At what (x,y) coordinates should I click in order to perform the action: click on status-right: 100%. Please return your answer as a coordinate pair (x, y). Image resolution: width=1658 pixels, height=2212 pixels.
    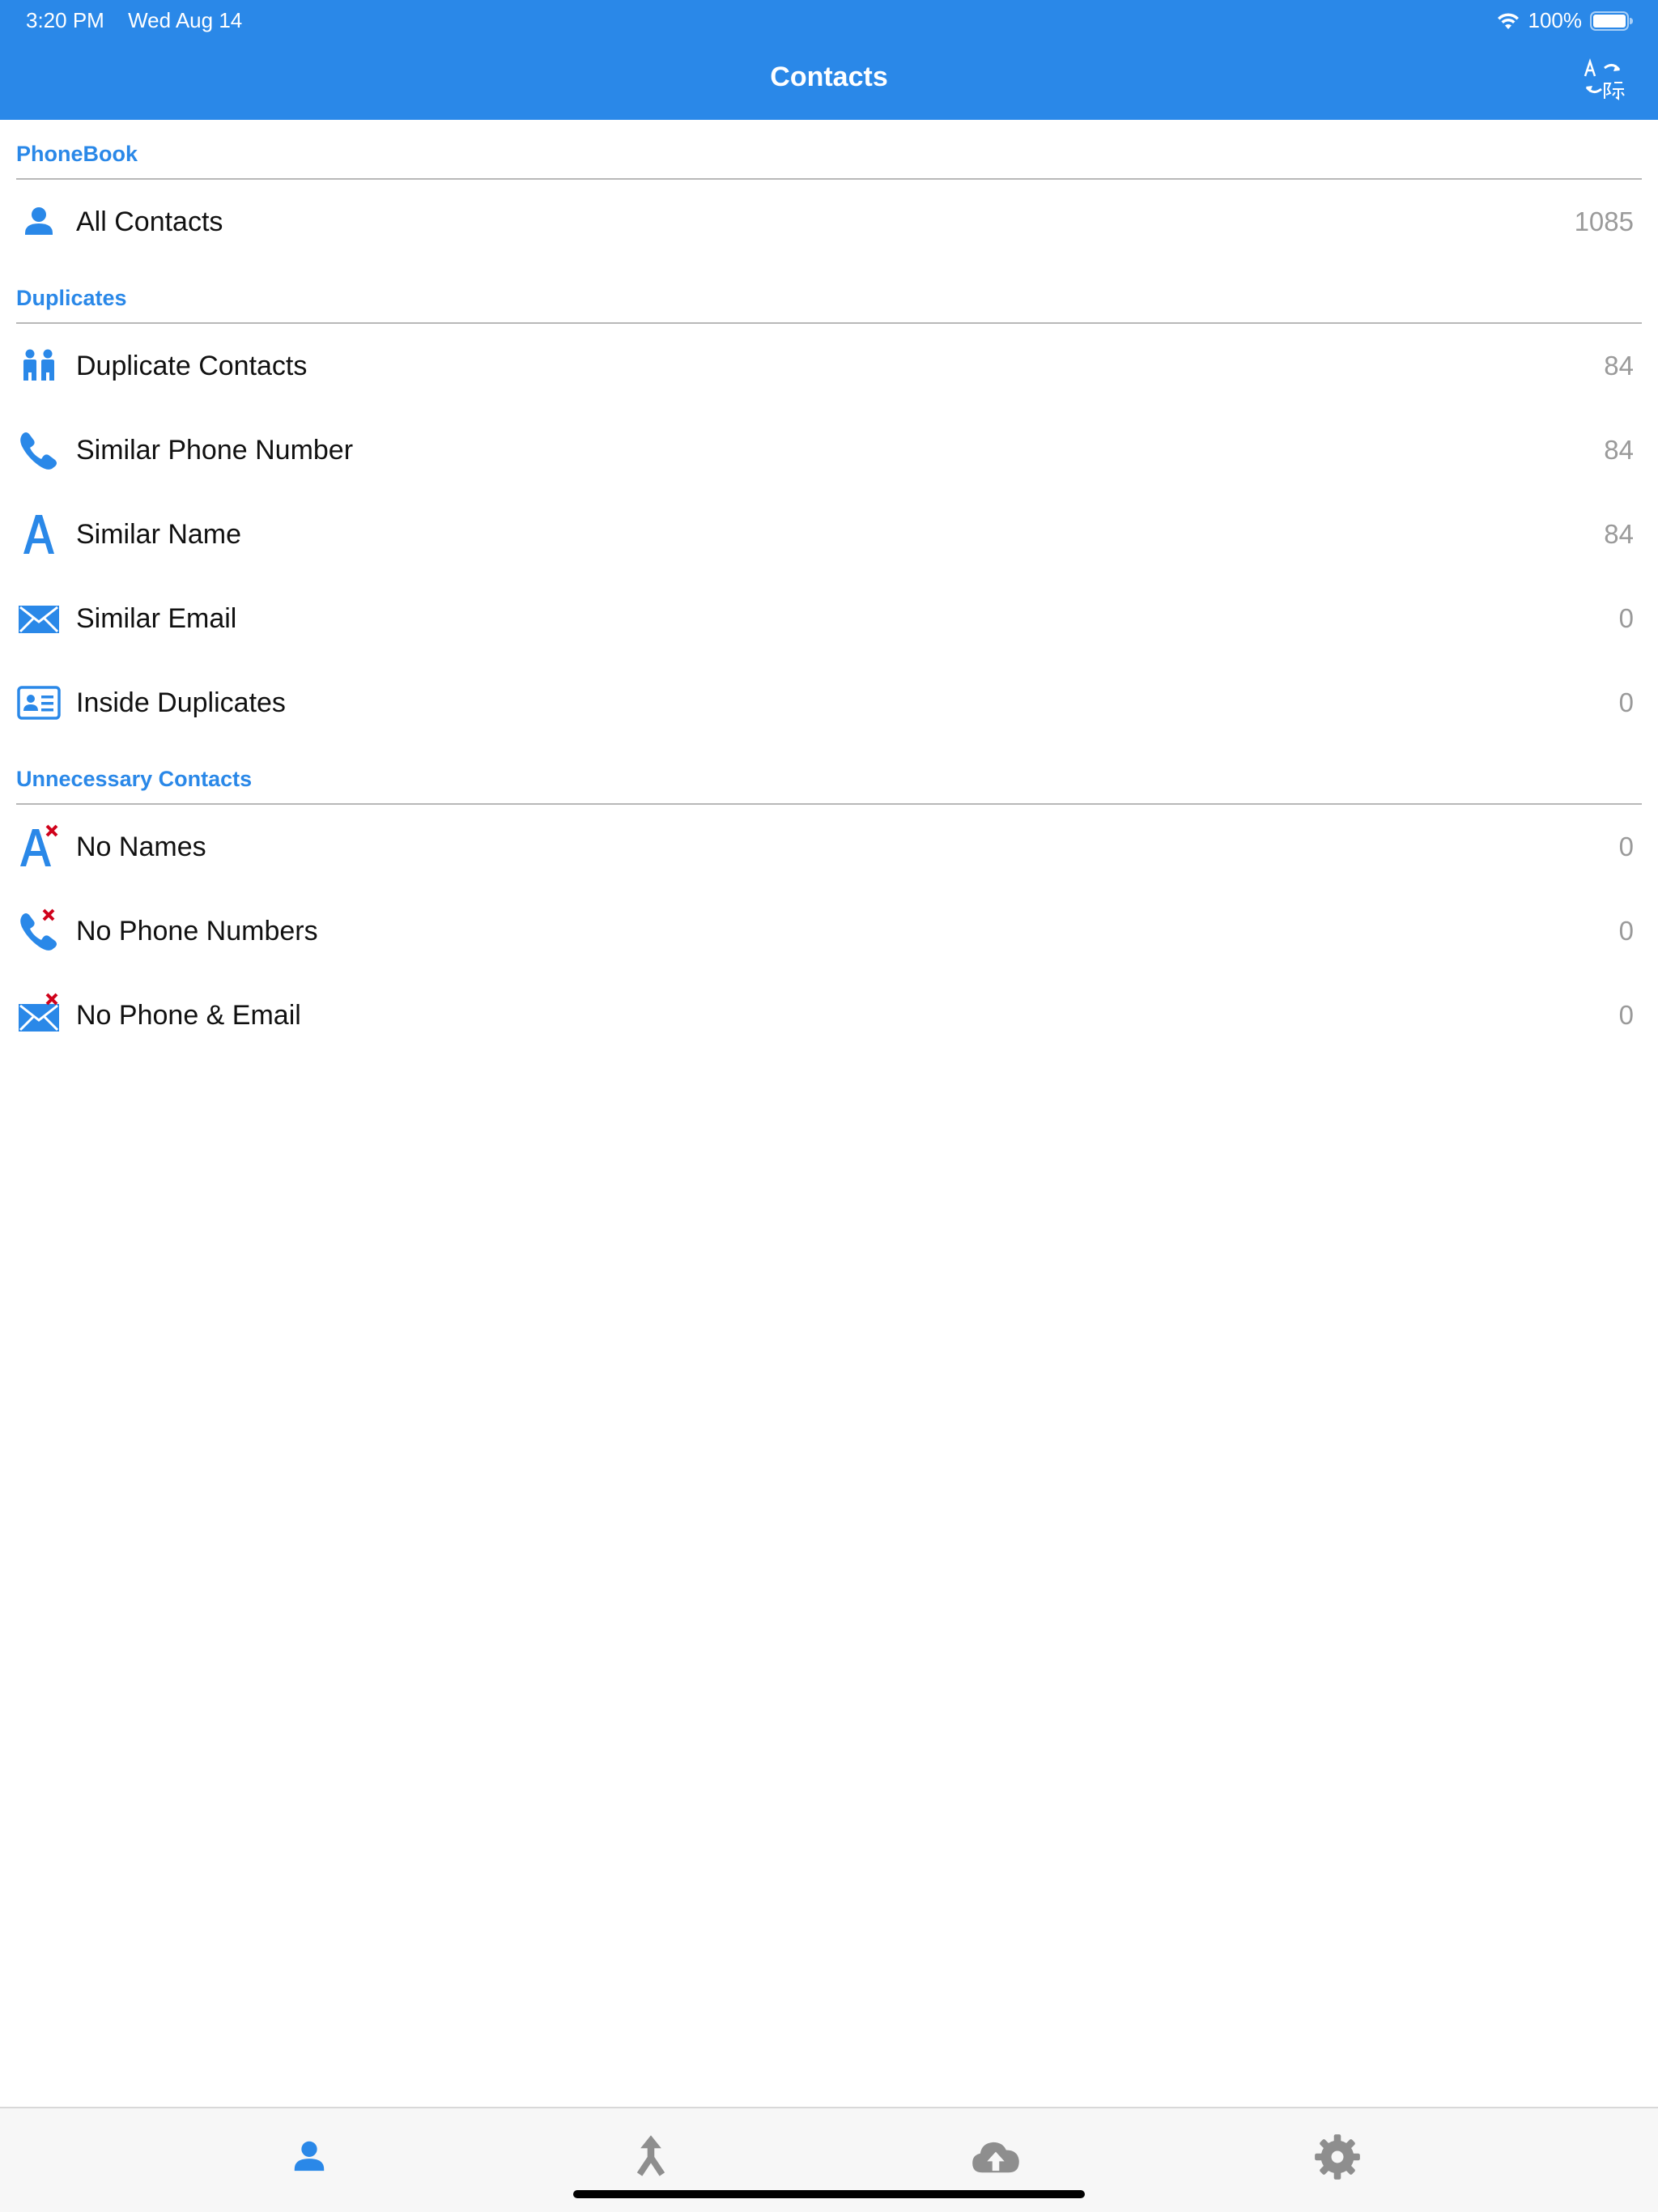
    Looking at the image, I should click on (1565, 21).